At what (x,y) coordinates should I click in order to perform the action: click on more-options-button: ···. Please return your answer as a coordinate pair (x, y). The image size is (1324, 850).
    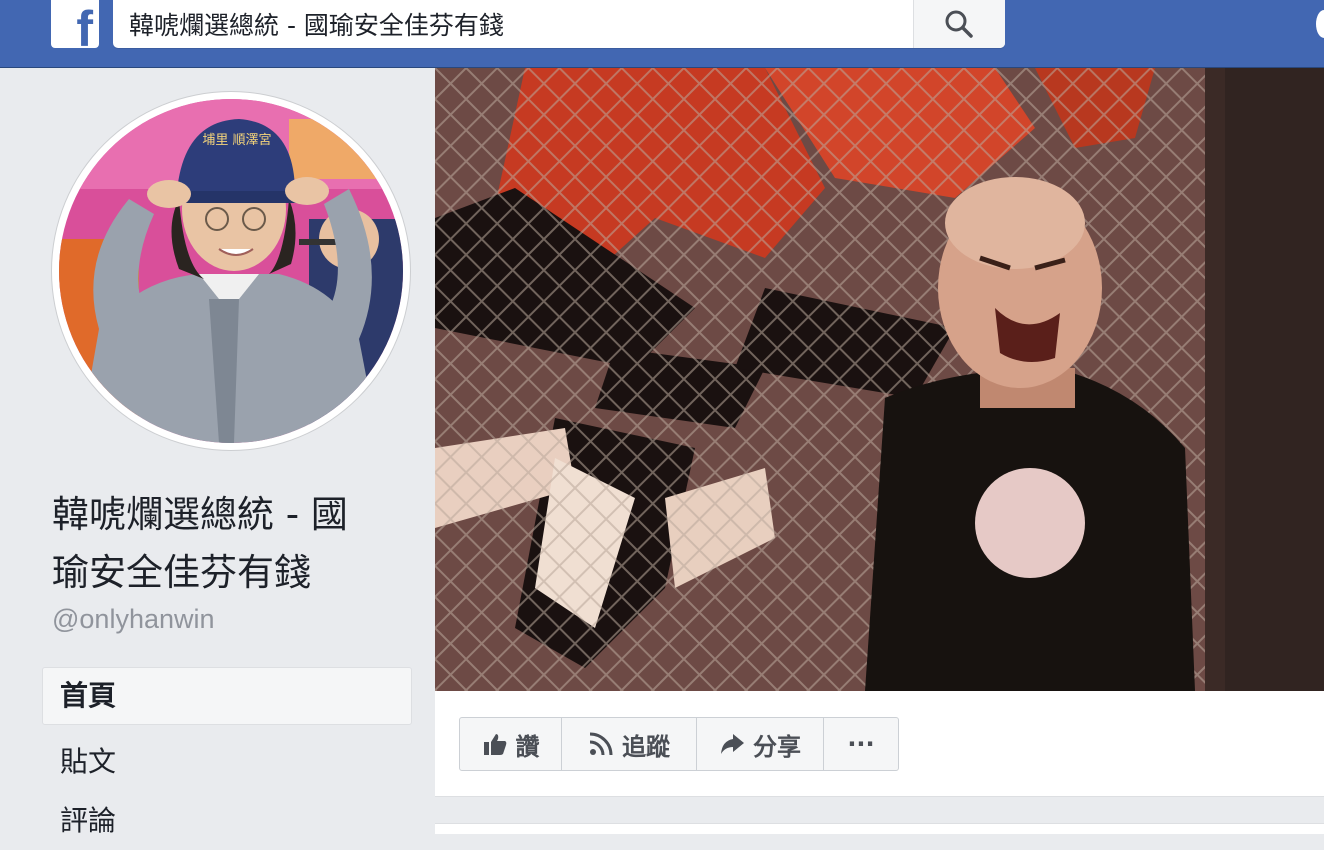
    Looking at the image, I should click on (861, 744).